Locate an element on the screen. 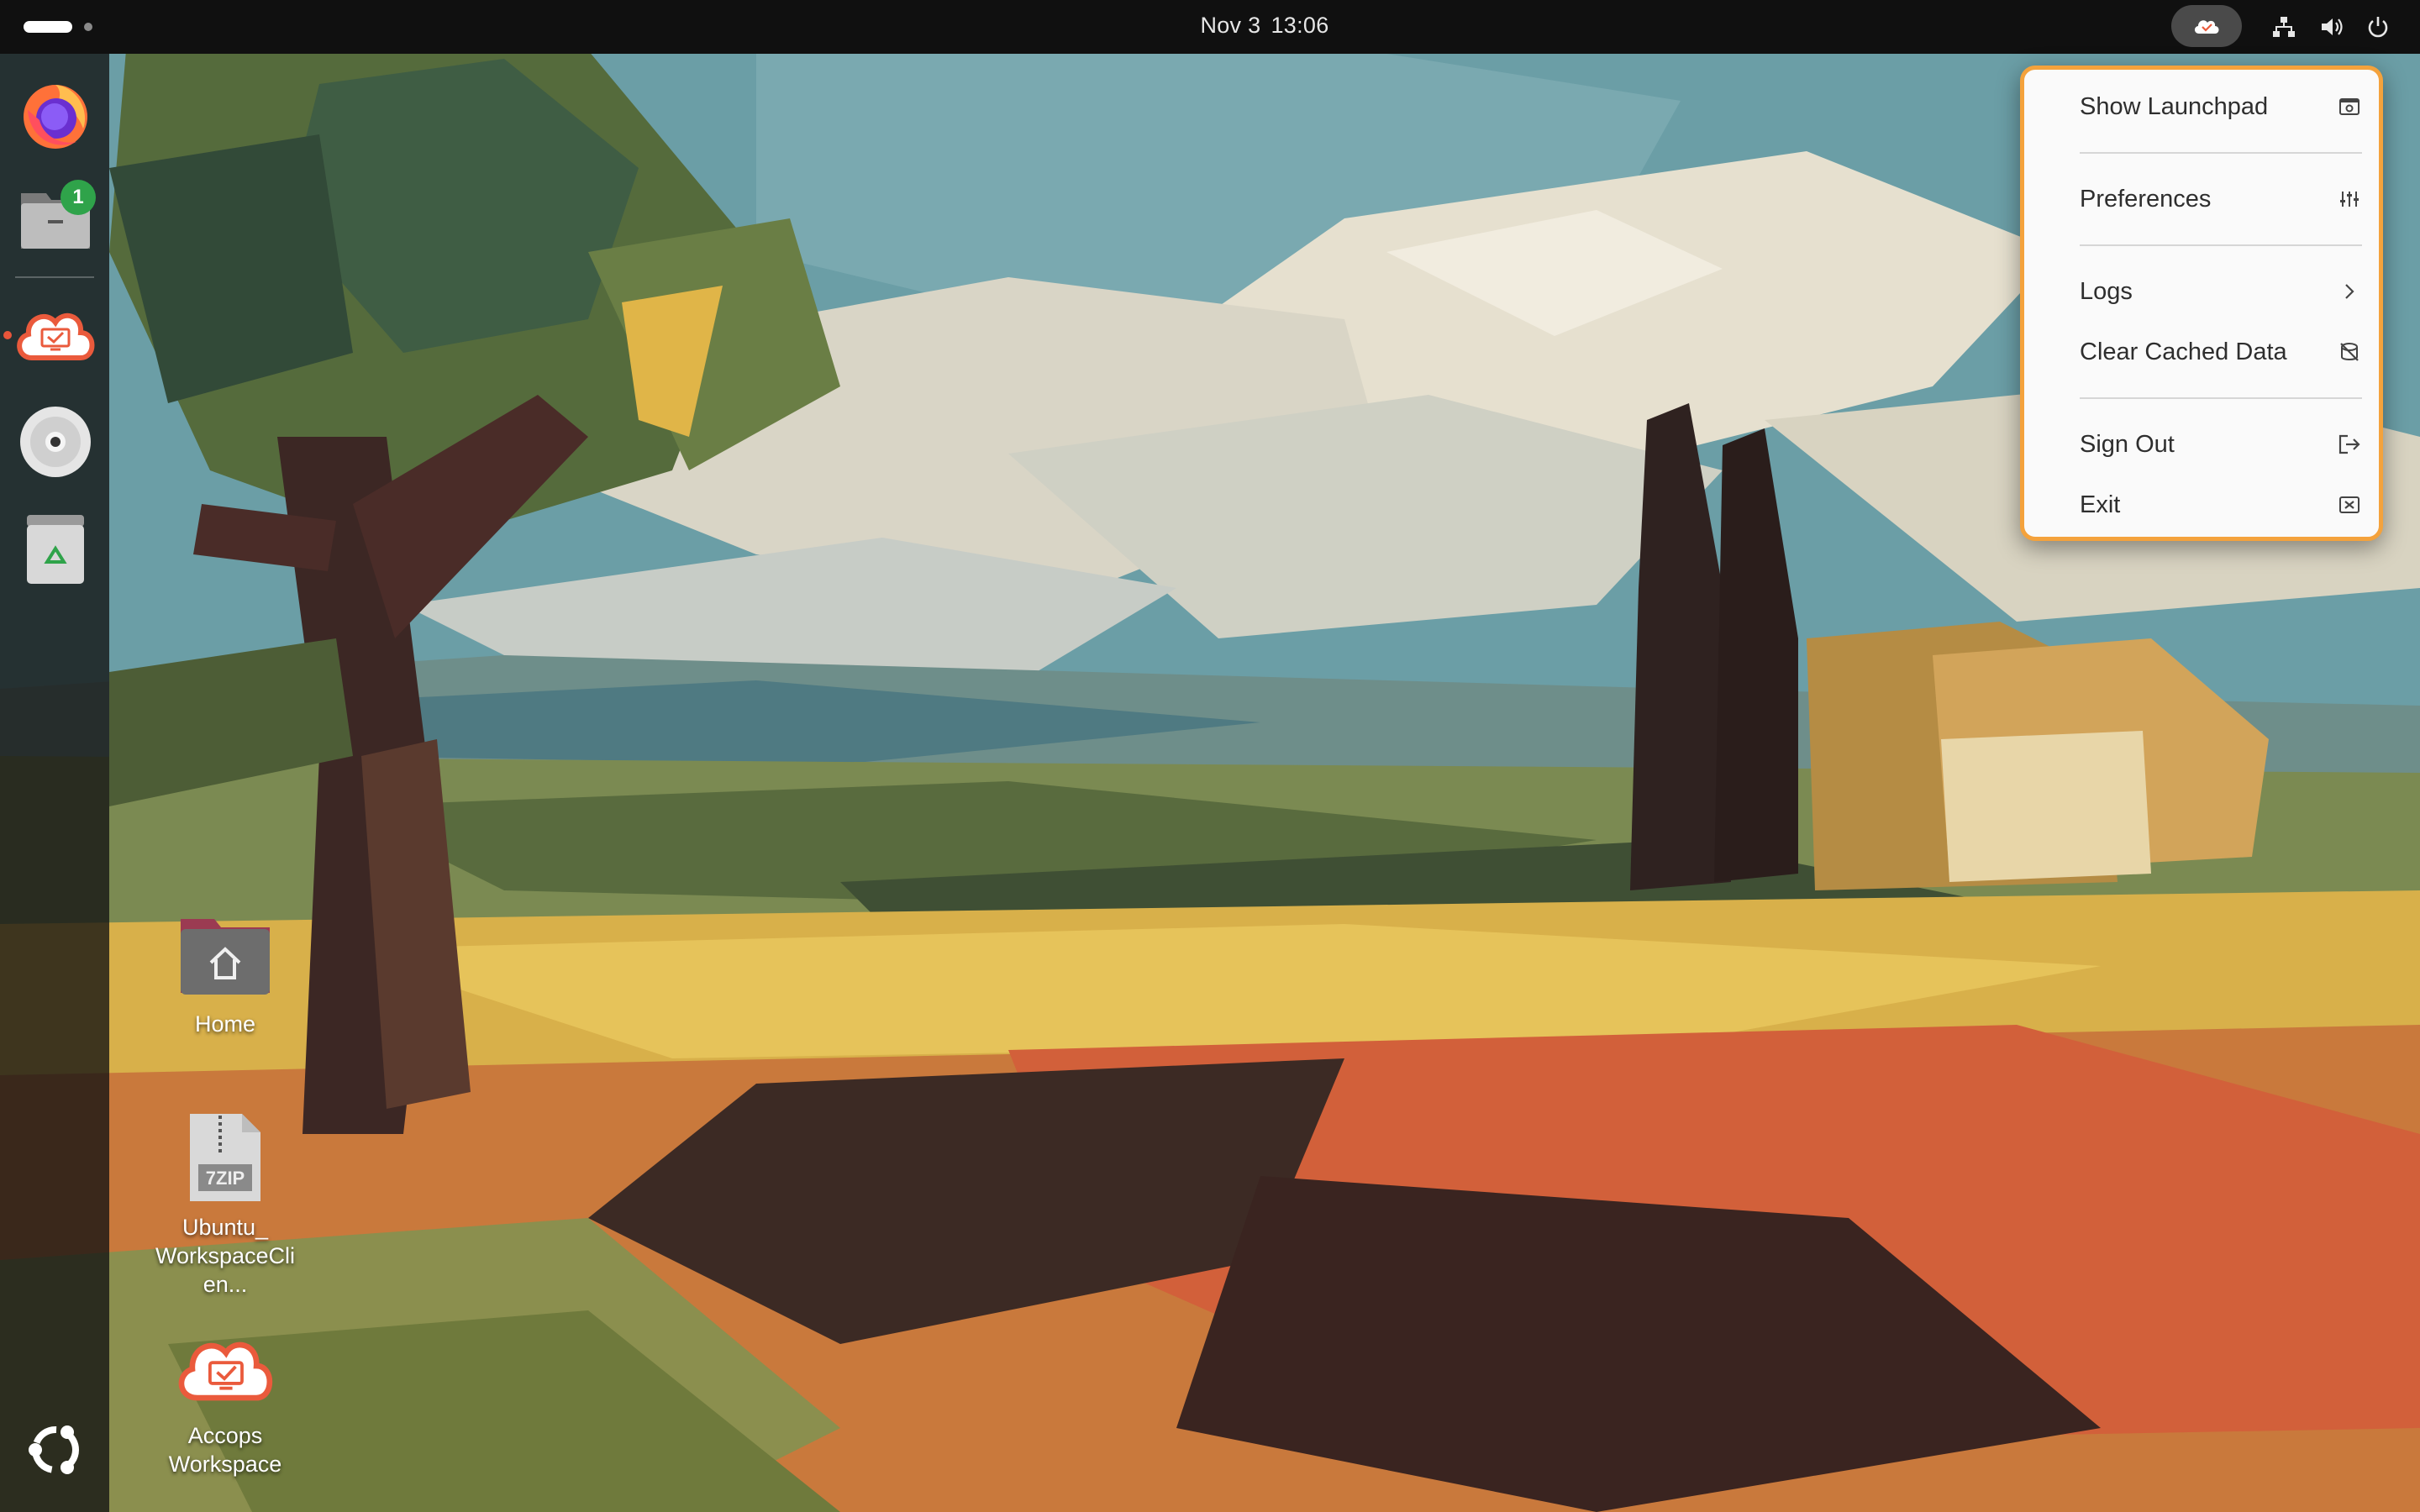 The width and height of the screenshot is (2420, 1512). menu-item-clear-cached-data: Clear Cached Data is located at coordinates (2221, 352).